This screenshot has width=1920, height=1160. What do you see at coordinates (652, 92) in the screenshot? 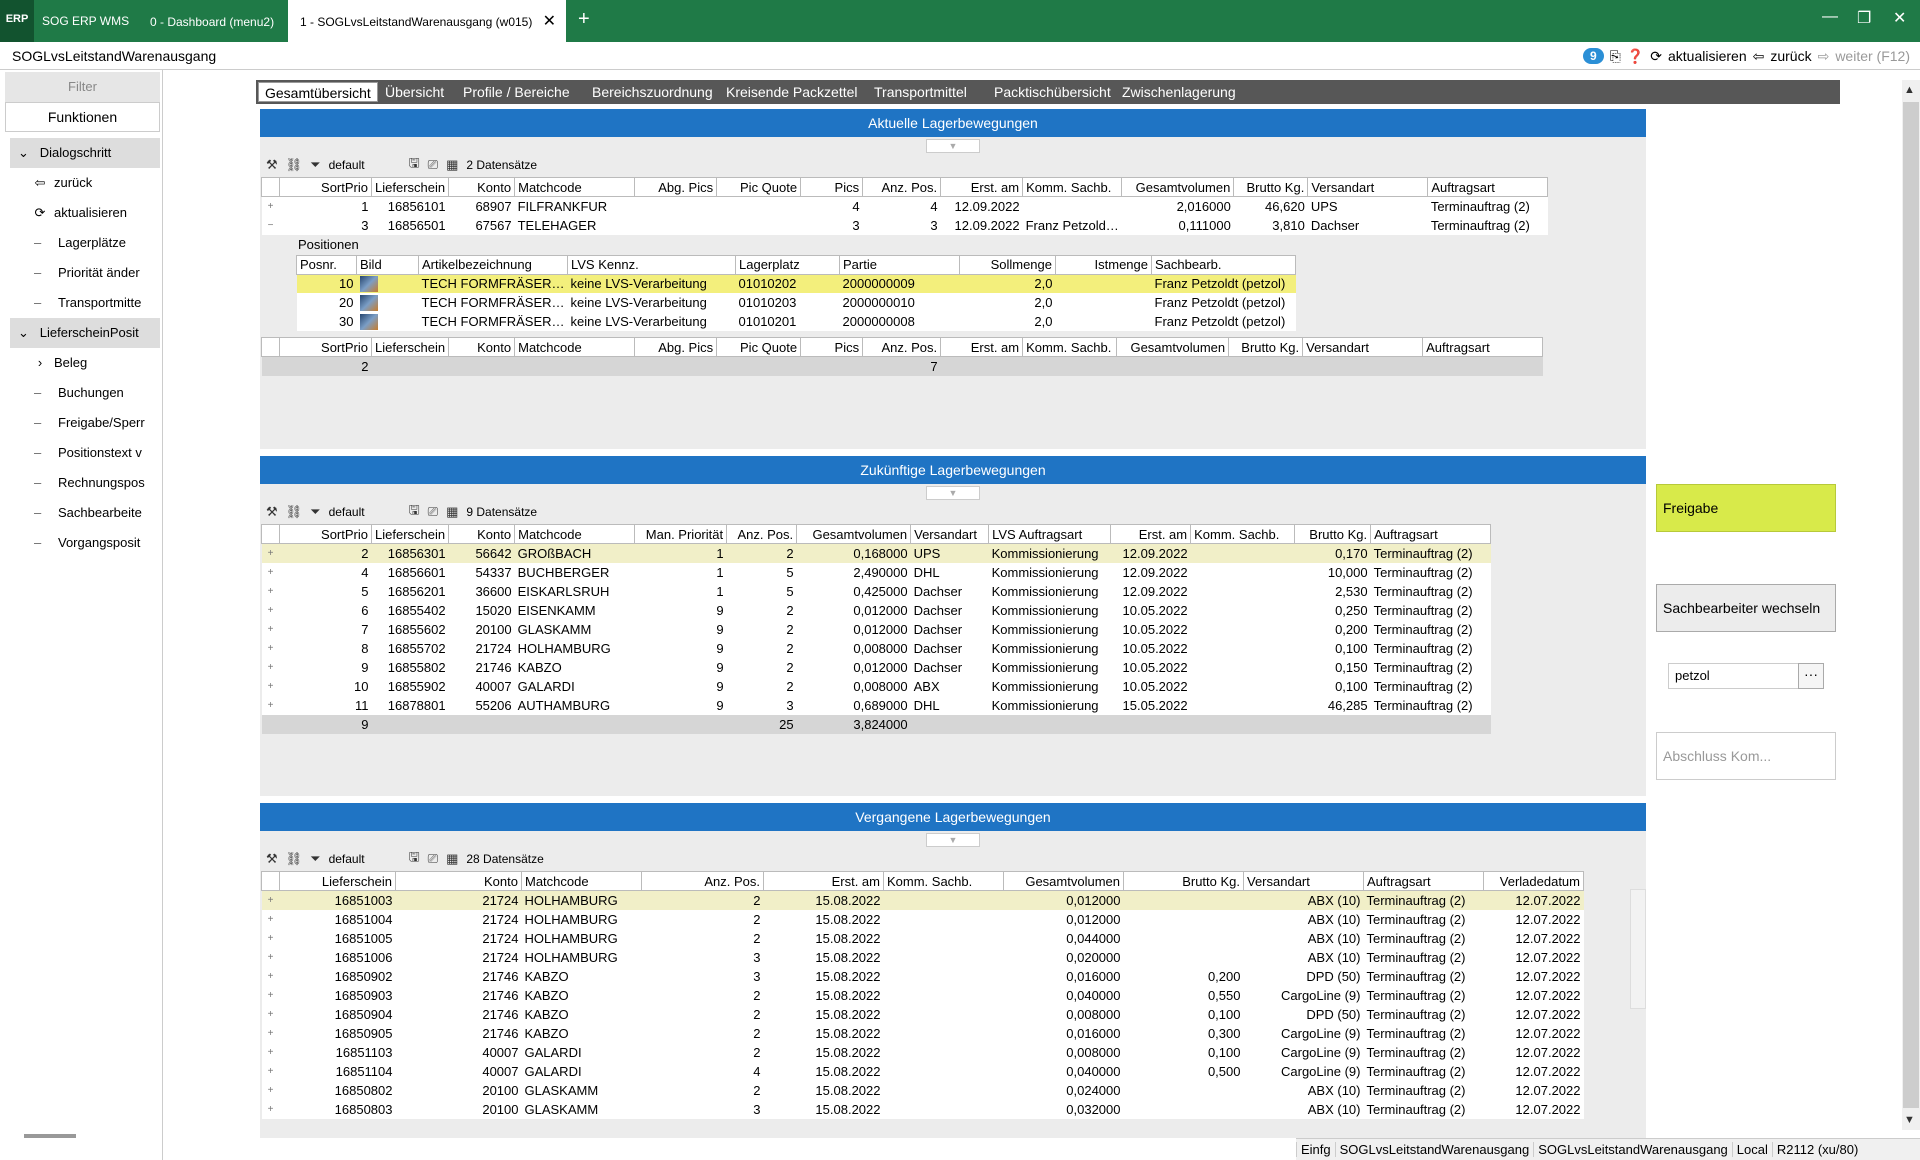
I see `tab-bereichszuordnung: Bereichszuordnung` at bounding box center [652, 92].